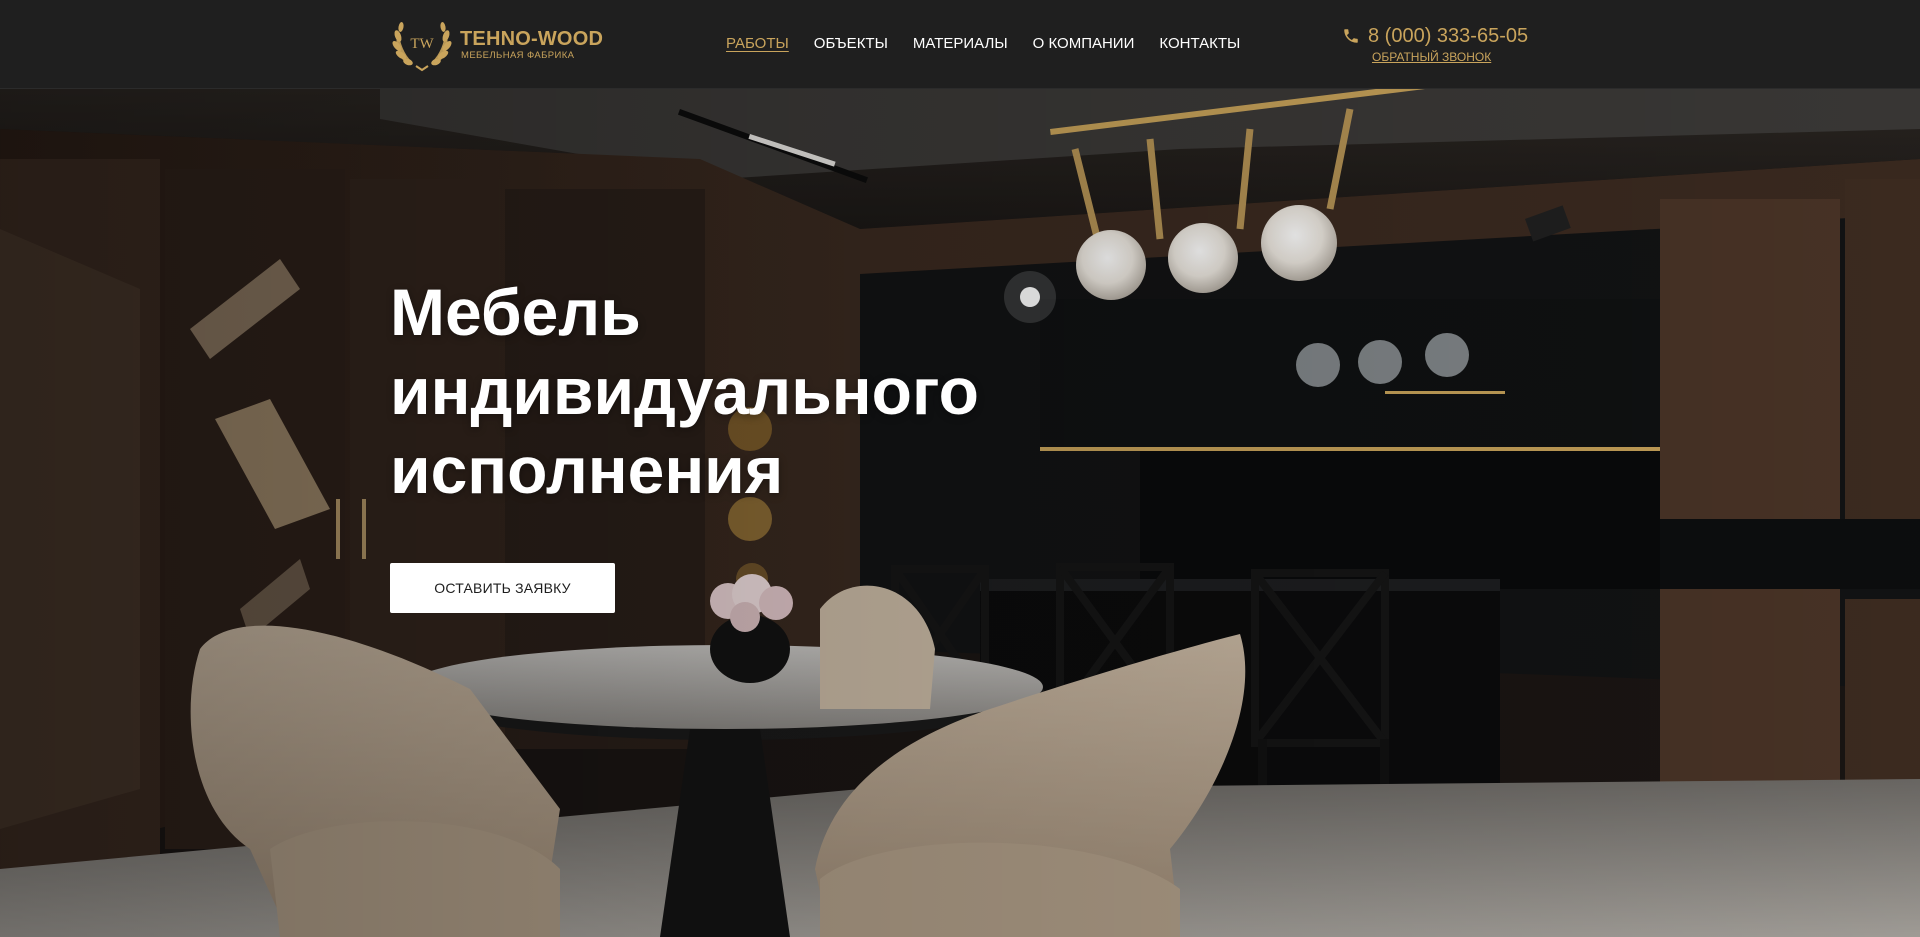  I want to click on logo: TW TEHNO-WOOD МЕБЕЛЬНАЯ ФАБРИКА, so click(496, 44).